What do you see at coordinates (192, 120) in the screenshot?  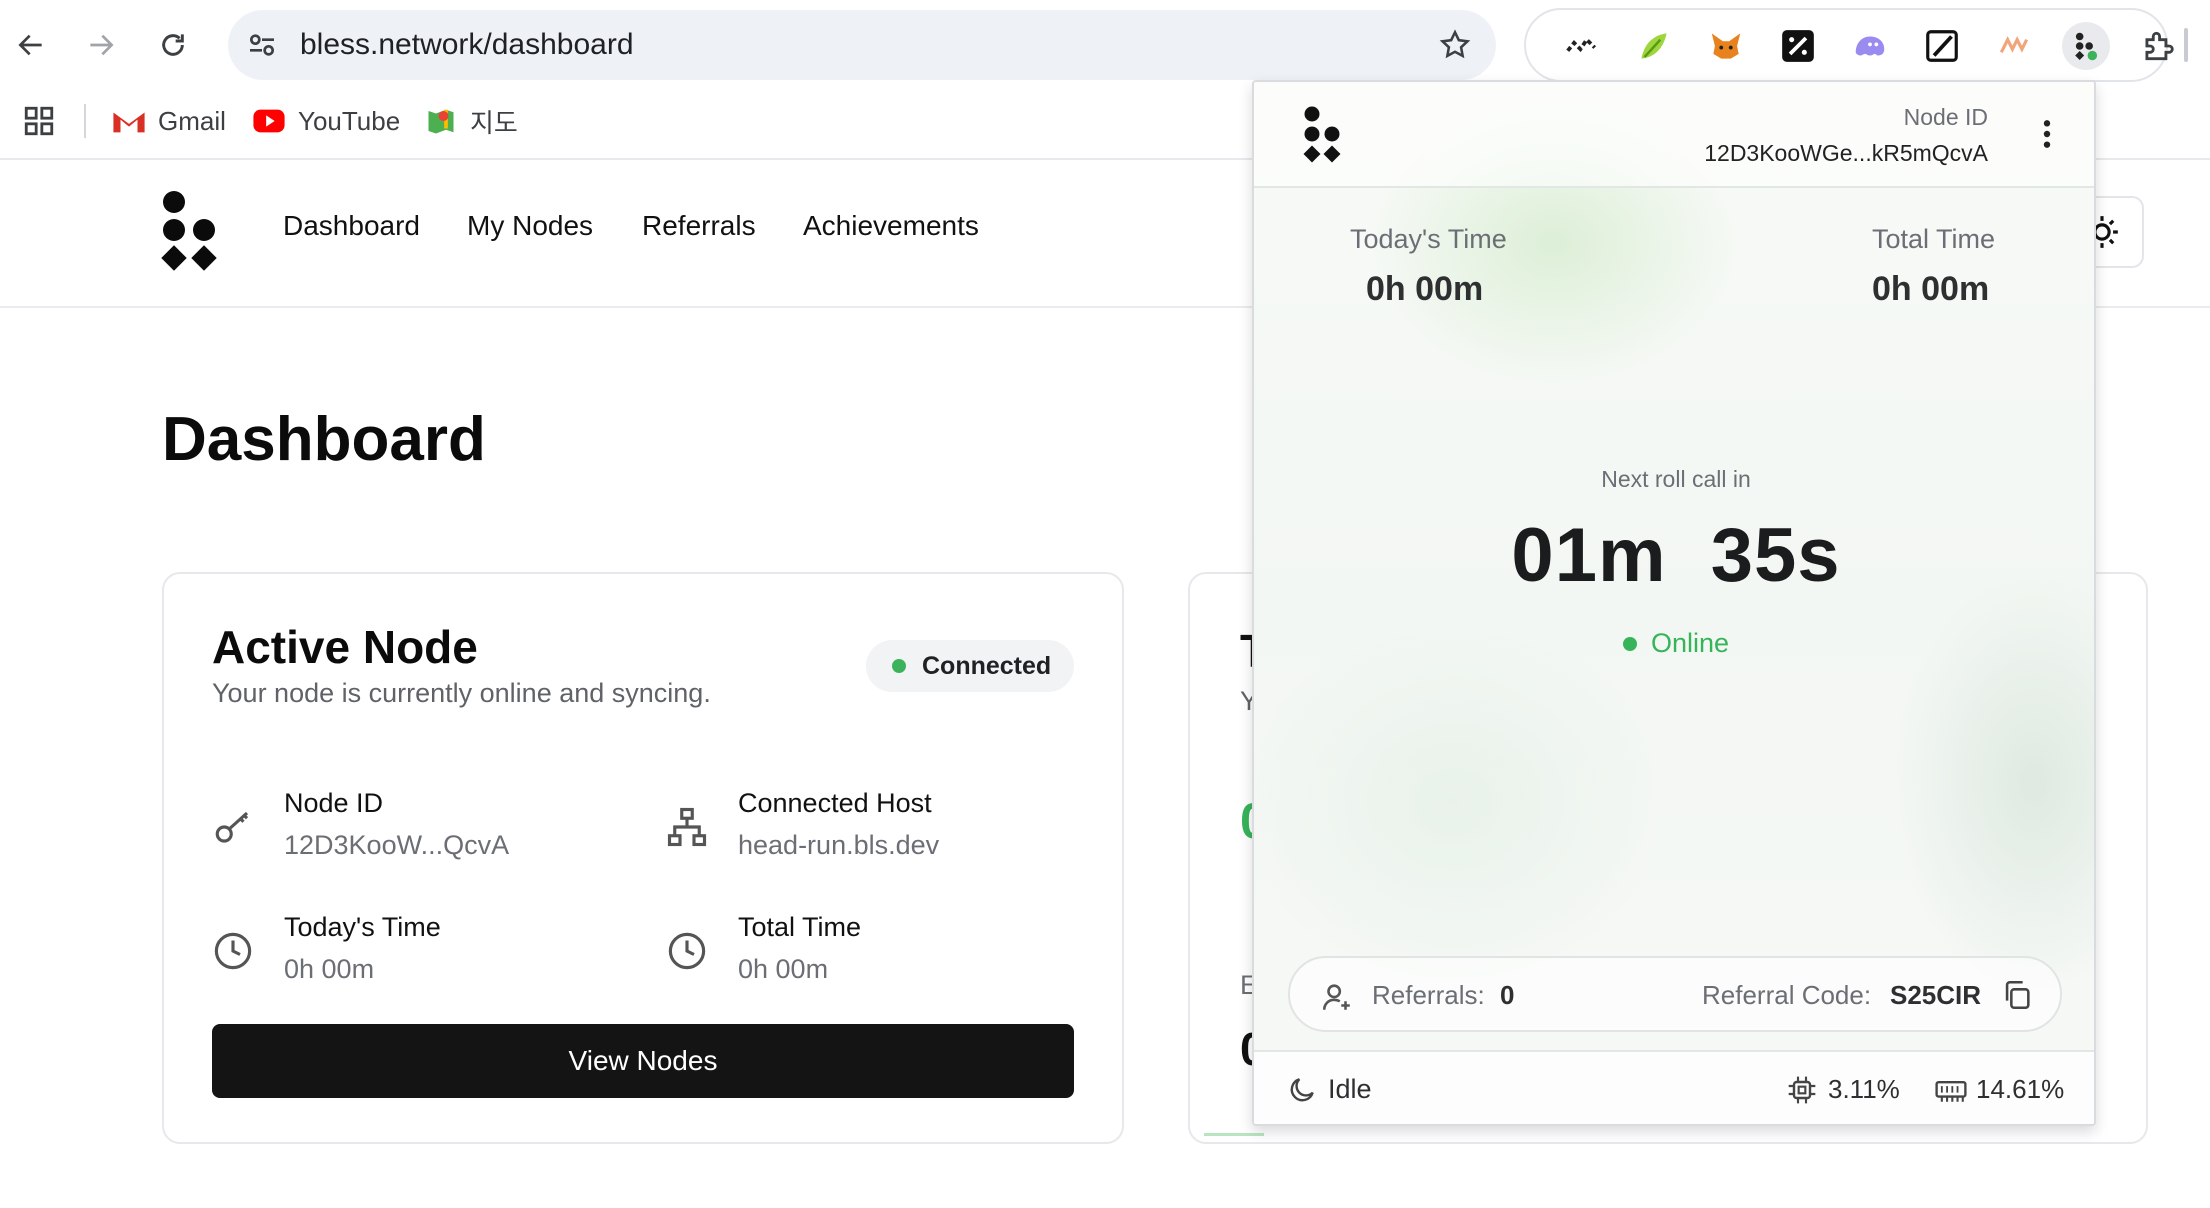 I see `bookmark-label: Gmail` at bounding box center [192, 120].